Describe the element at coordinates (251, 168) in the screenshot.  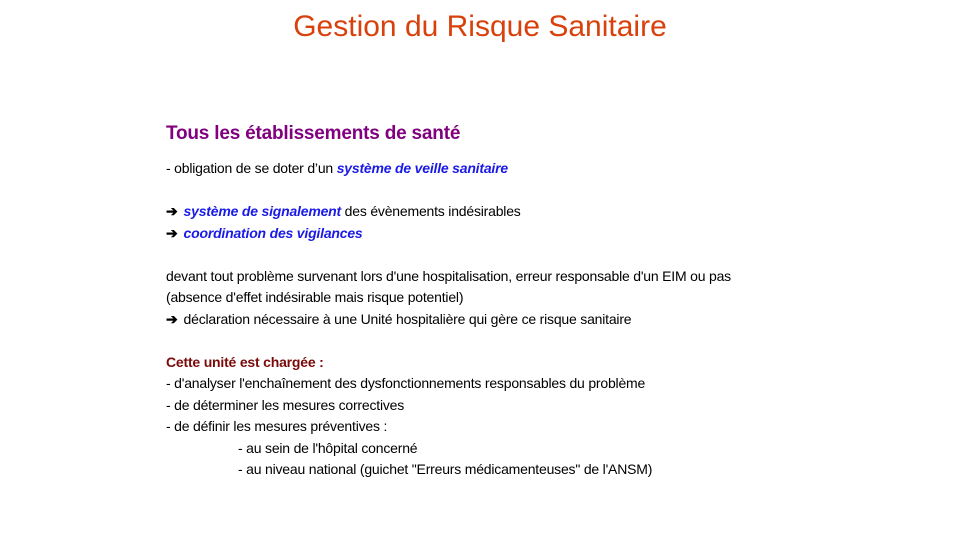
I see `obligation-prefix: - obligation de se doter d’un` at that location.